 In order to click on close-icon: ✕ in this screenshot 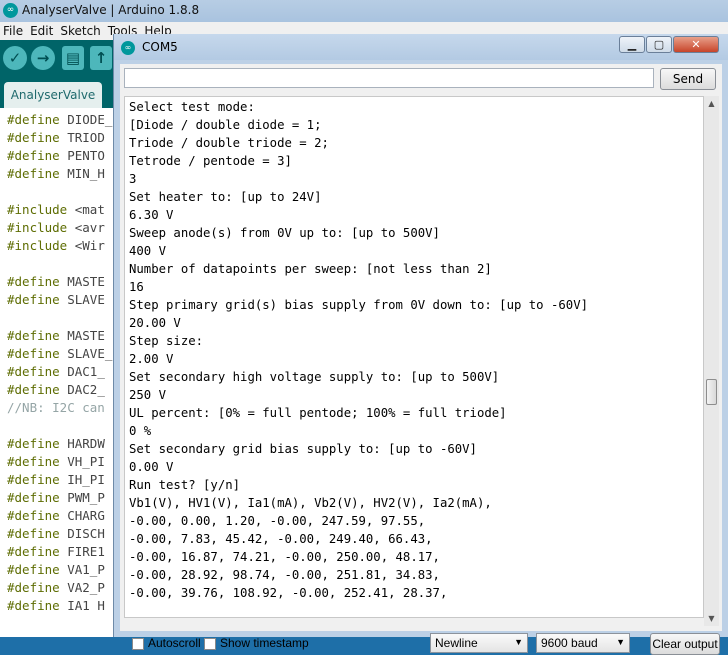, I will do `click(696, 44)`.